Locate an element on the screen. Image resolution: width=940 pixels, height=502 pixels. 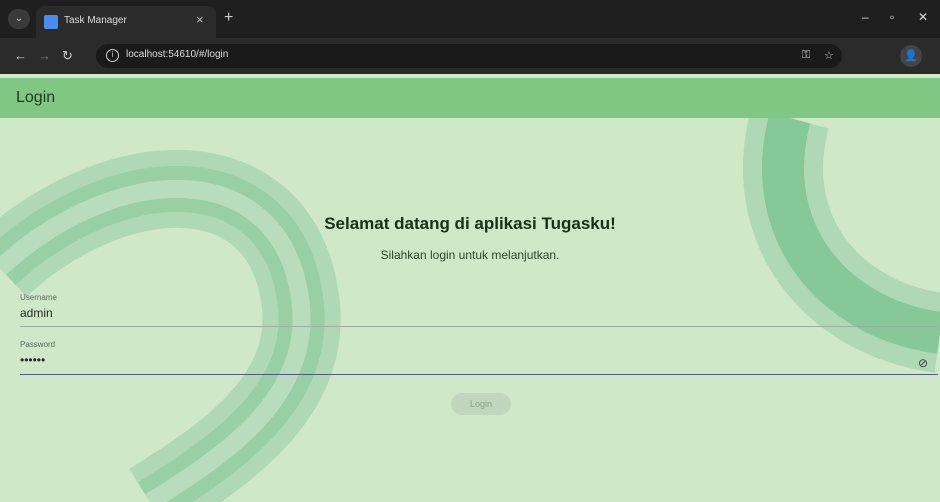
welcome-subtitle: Silahkan login untuk melanjutkan. is located at coordinates (470, 255).